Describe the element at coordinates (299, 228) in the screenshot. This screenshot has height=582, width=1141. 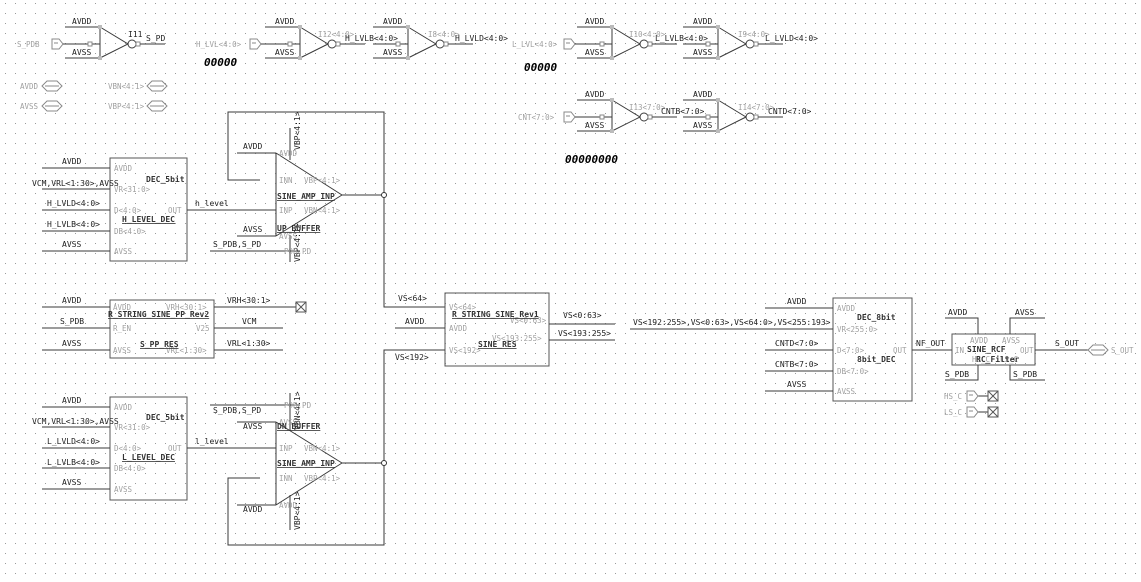
I see `instance-name: UP_BUFFER` at that location.